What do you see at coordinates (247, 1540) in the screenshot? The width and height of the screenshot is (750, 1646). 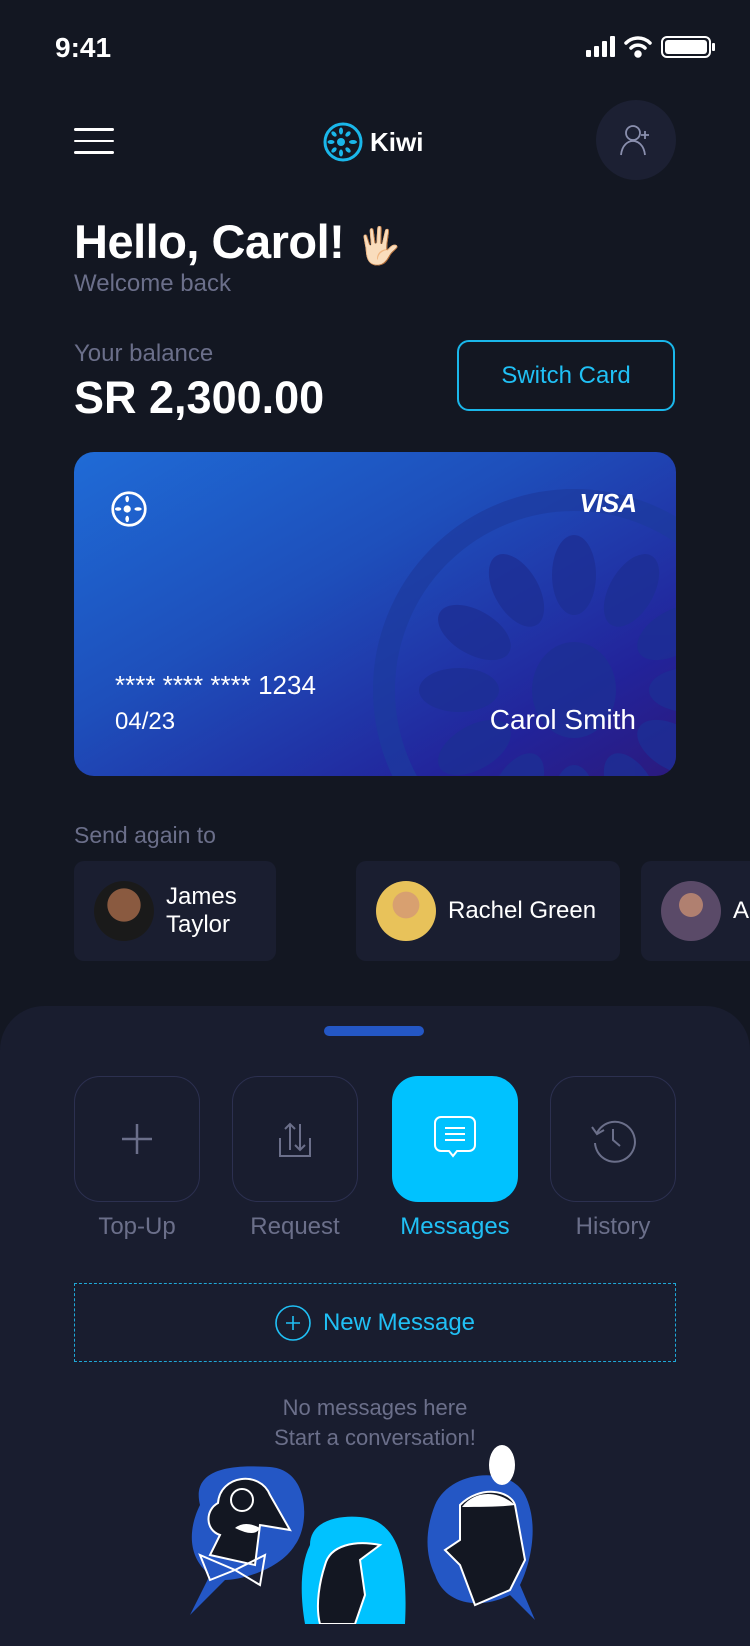 I see `person-bubble-left-icon` at bounding box center [247, 1540].